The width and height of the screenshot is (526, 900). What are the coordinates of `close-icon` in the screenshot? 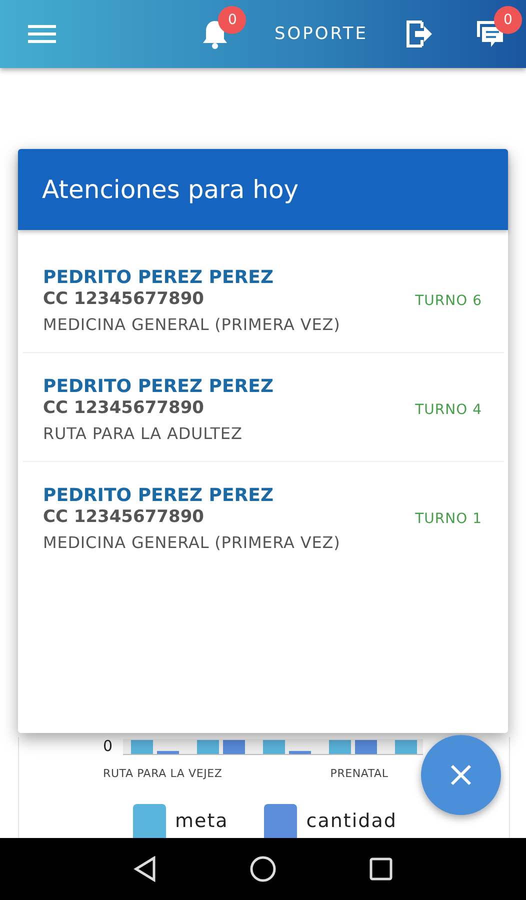 It's located at (461, 775).